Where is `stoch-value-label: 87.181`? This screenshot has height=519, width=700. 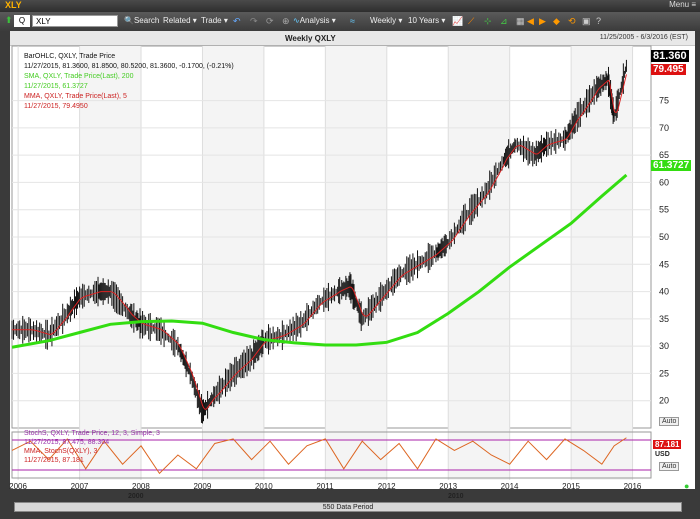
stoch-value-label: 87.181 is located at coordinates (667, 444).